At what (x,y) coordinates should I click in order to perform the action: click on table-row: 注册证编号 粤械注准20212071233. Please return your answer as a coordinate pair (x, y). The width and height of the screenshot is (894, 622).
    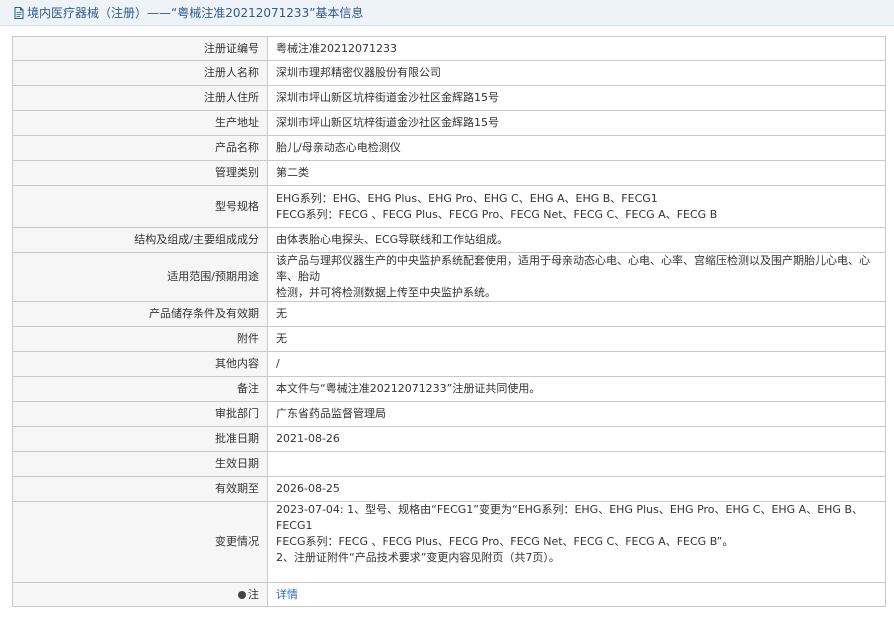
    Looking at the image, I should click on (449, 48).